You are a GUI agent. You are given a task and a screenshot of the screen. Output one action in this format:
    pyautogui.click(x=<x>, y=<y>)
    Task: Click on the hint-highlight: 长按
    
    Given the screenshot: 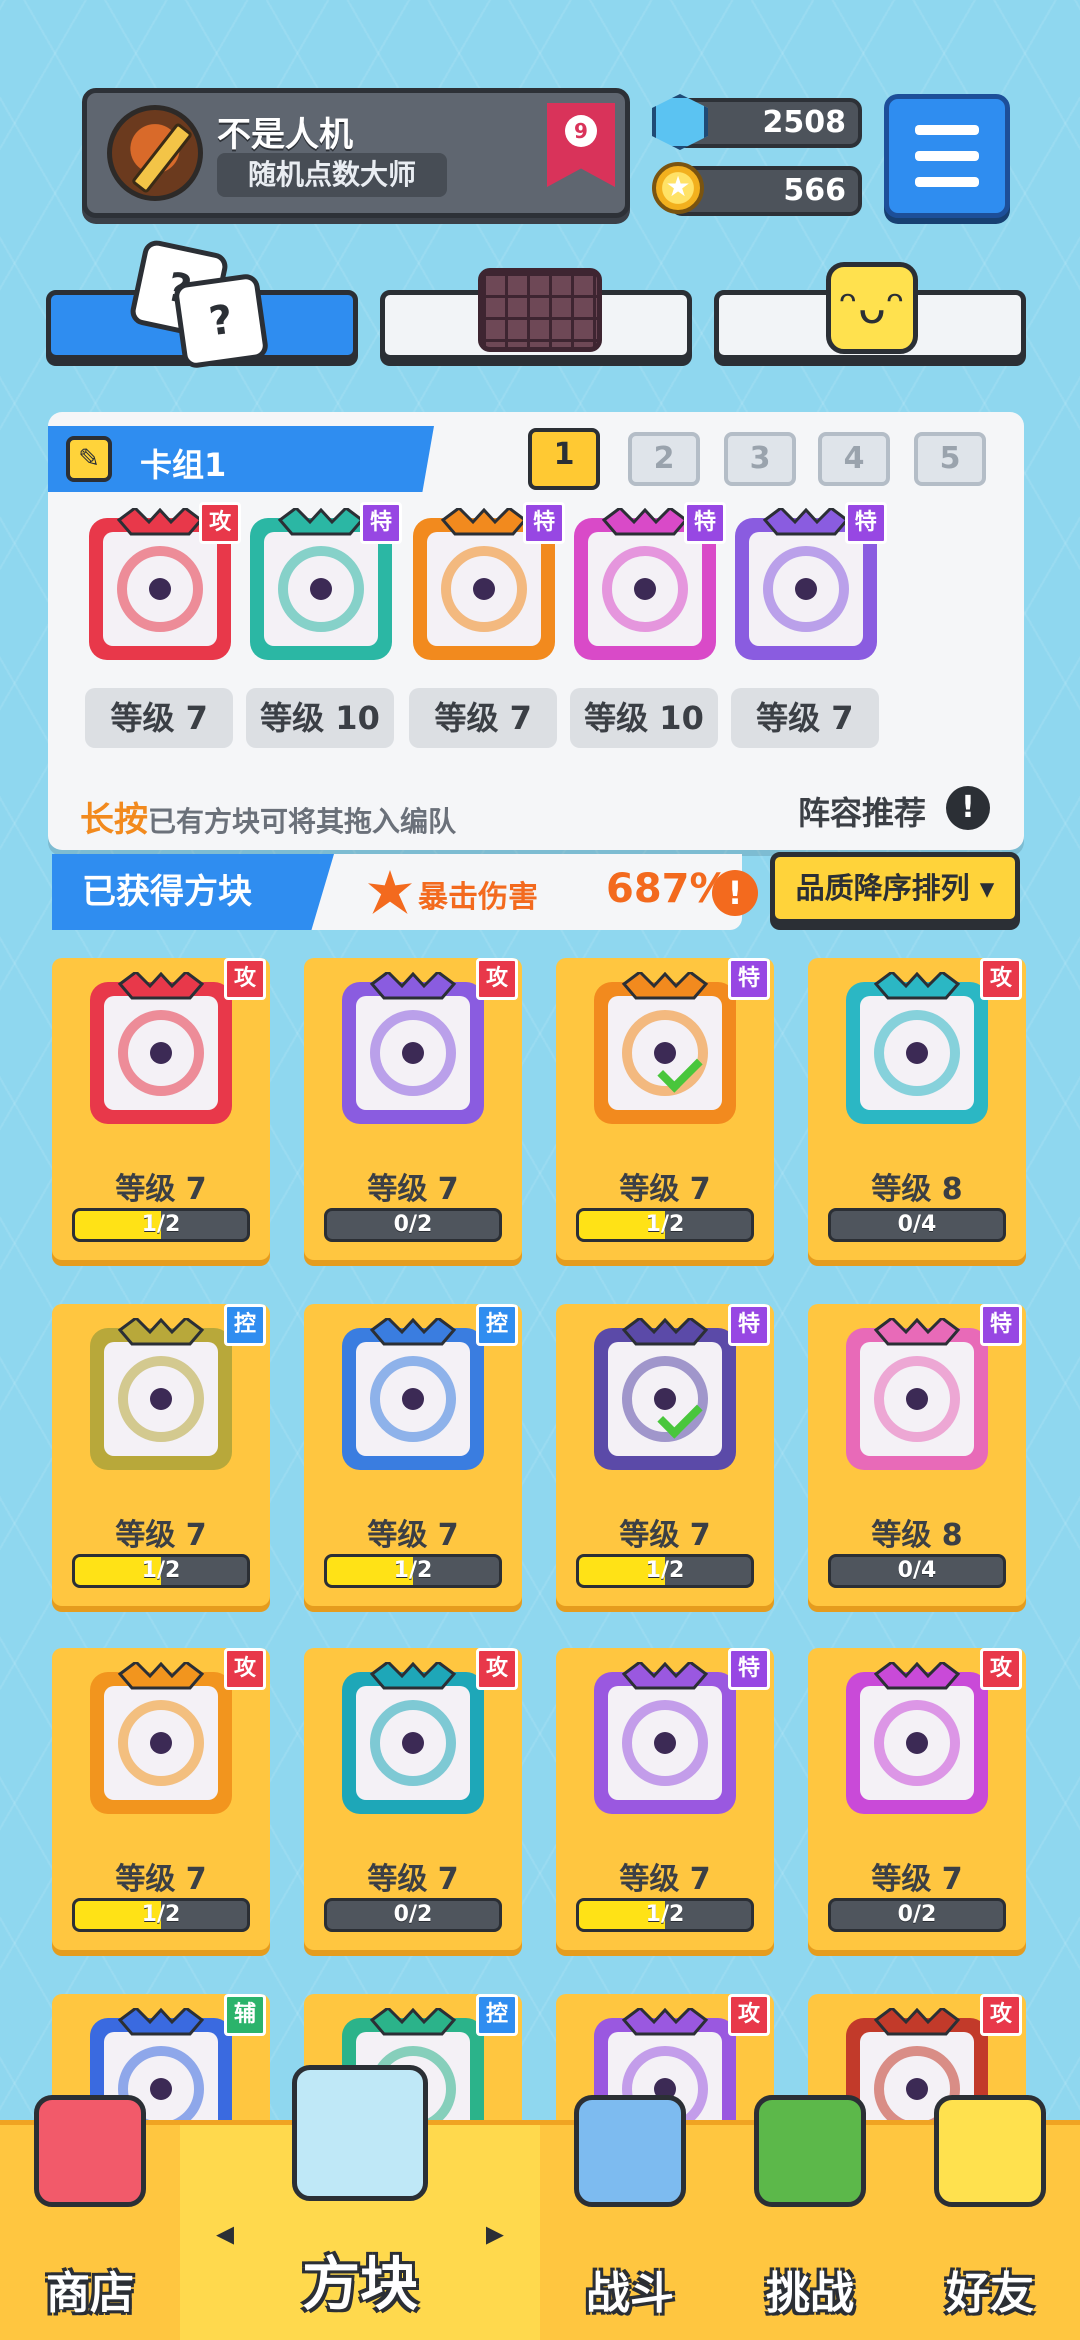 What is the action you would take?
    pyautogui.click(x=114, y=820)
    